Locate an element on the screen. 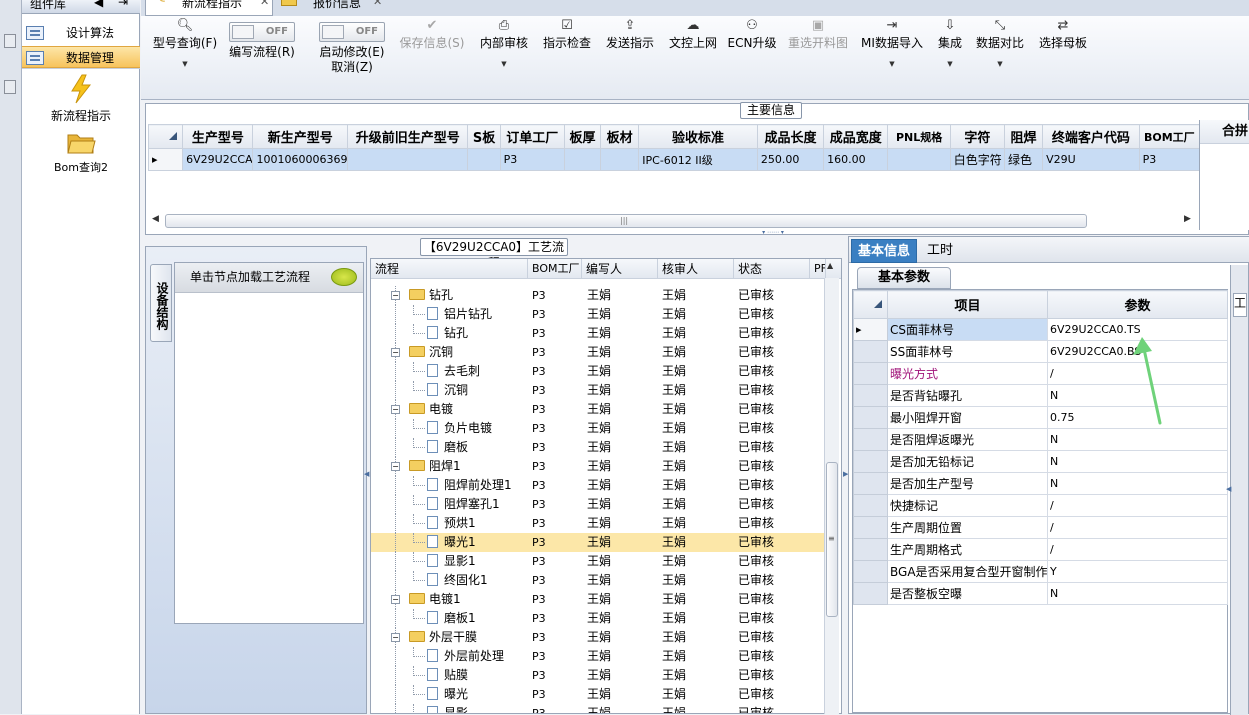  merge-header: 合拼 is located at coordinates (1224, 132).